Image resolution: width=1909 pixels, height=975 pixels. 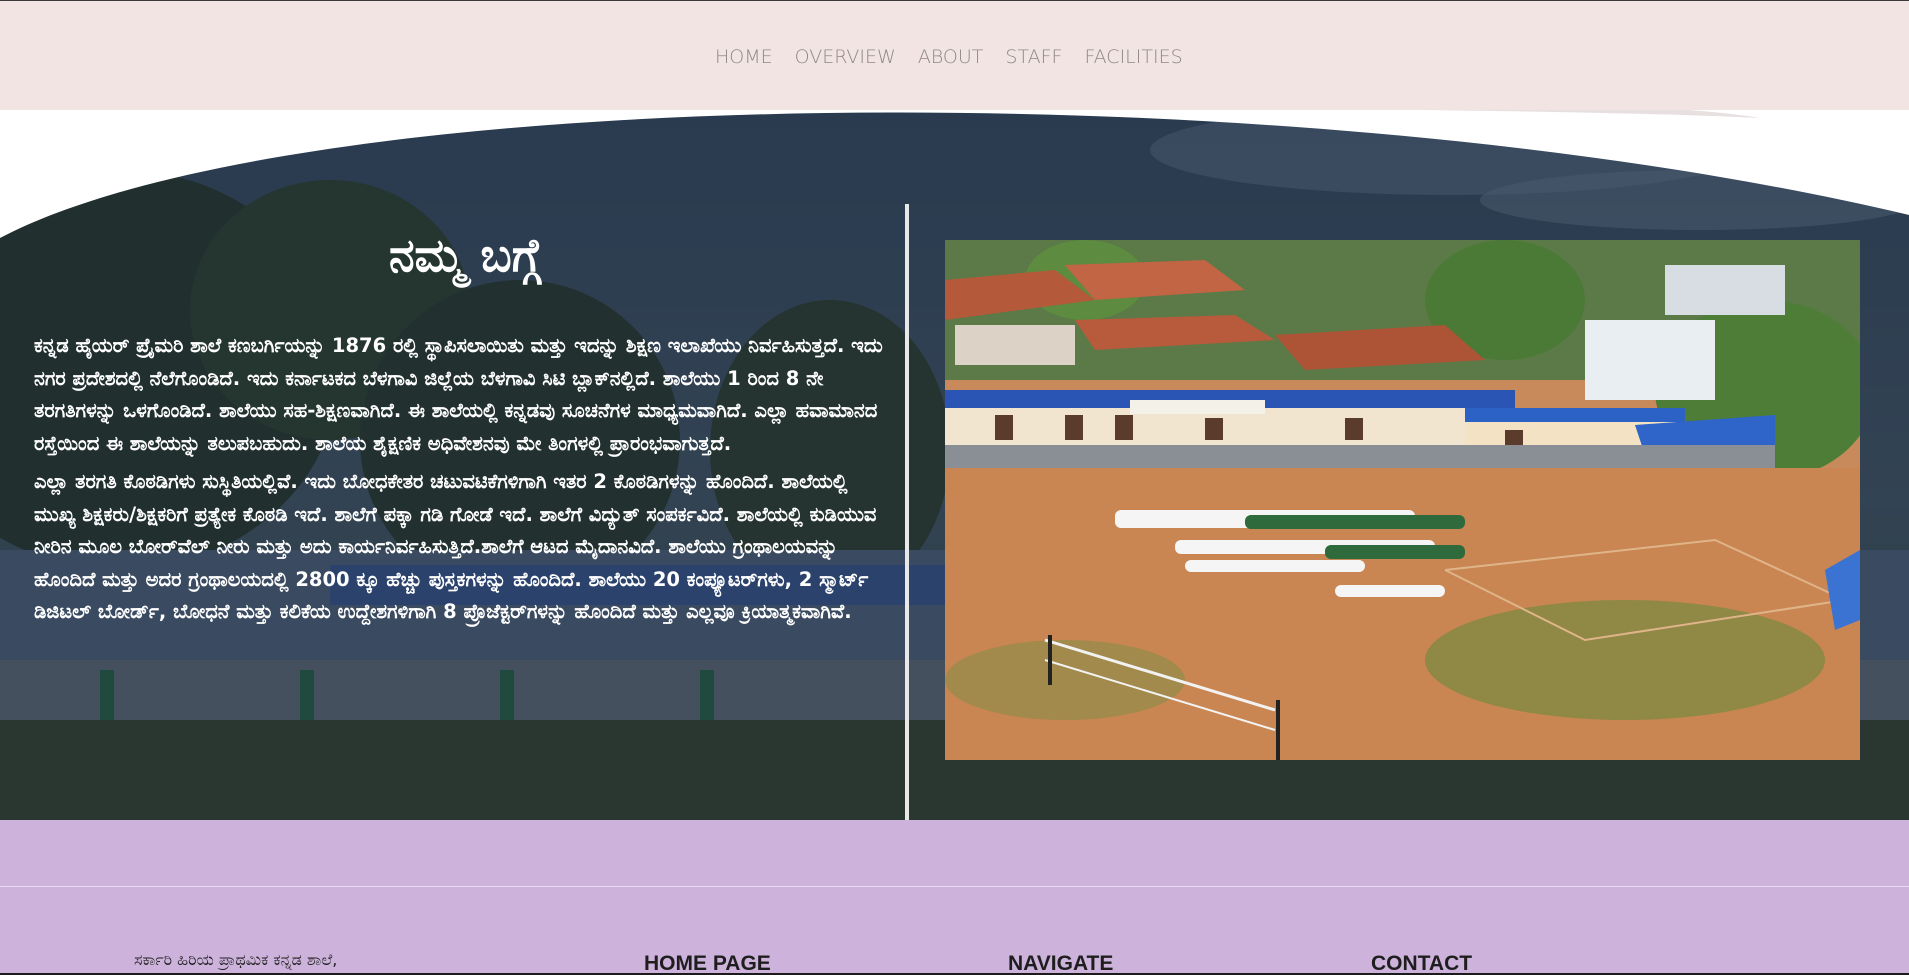 What do you see at coordinates (951, 57) in the screenshot?
I see `nav-about: ABOUT` at bounding box center [951, 57].